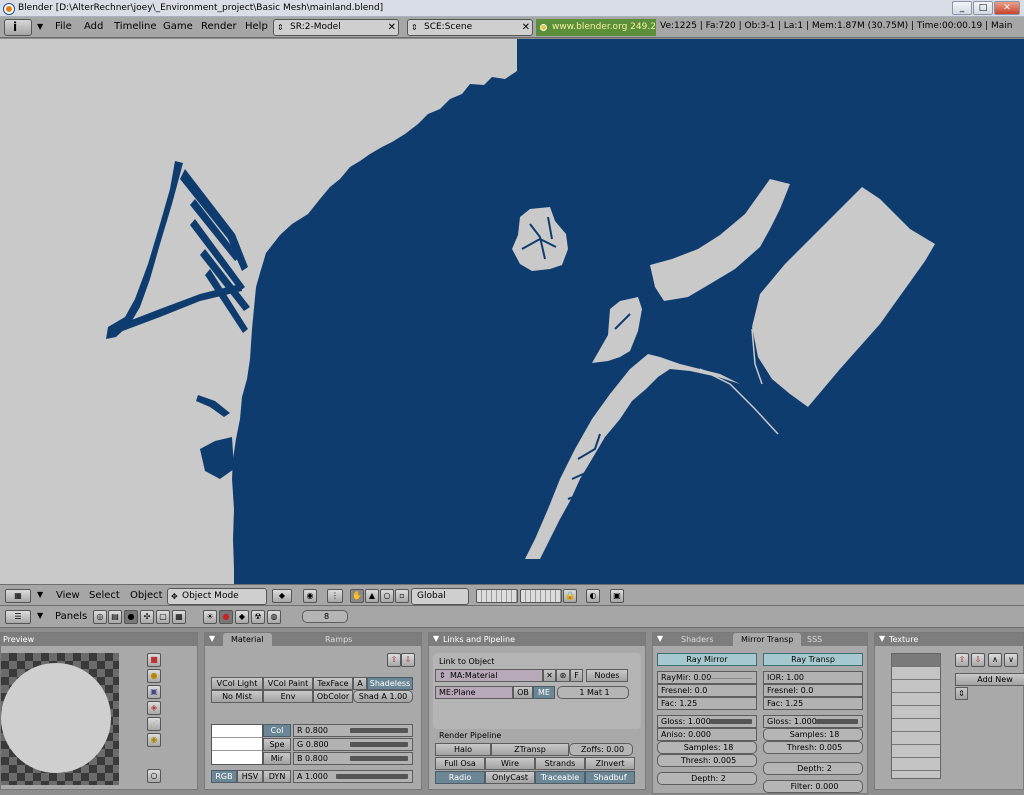 The width and height of the screenshot is (1024, 795). What do you see at coordinates (242, 617) in the screenshot?
I see `texture-subcontext-icon: ◆` at bounding box center [242, 617].